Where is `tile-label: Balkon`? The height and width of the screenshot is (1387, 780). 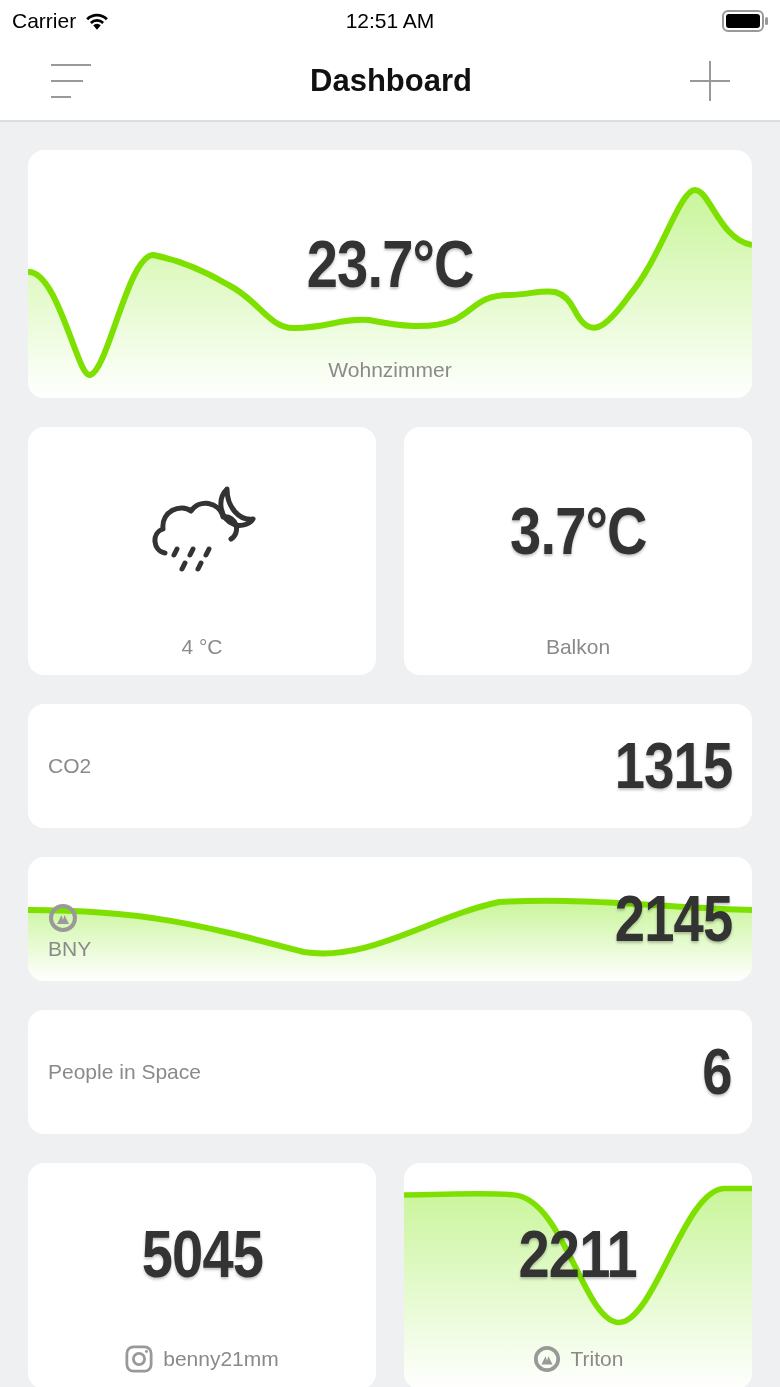
tile-label: Balkon is located at coordinates (578, 647).